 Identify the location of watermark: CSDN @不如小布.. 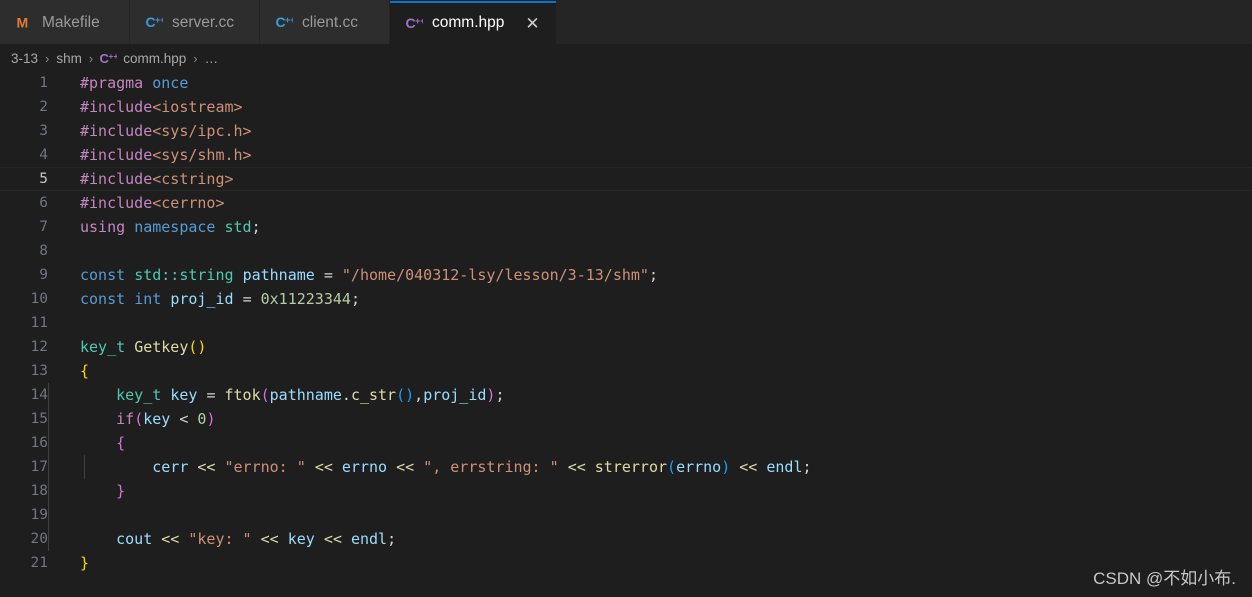
(1164, 578).